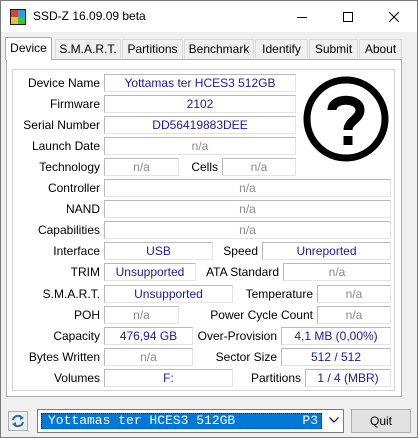 The height and width of the screenshot is (438, 418). I want to click on device-name-label: Device Name, so click(63, 83).